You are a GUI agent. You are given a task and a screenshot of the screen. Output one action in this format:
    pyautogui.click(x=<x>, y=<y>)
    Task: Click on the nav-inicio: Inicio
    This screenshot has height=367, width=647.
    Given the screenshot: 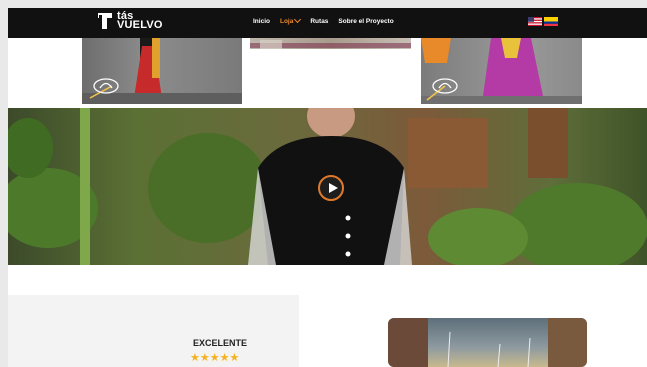 What is the action you would take?
    pyautogui.click(x=261, y=21)
    